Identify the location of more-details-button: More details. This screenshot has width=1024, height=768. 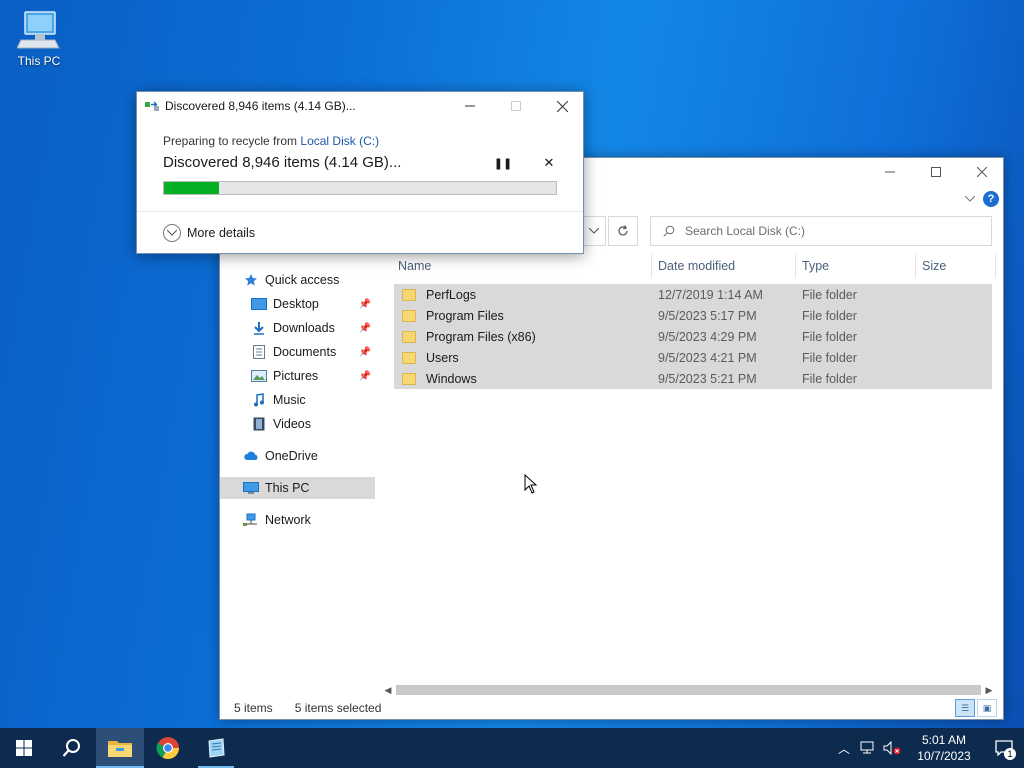
(209, 233).